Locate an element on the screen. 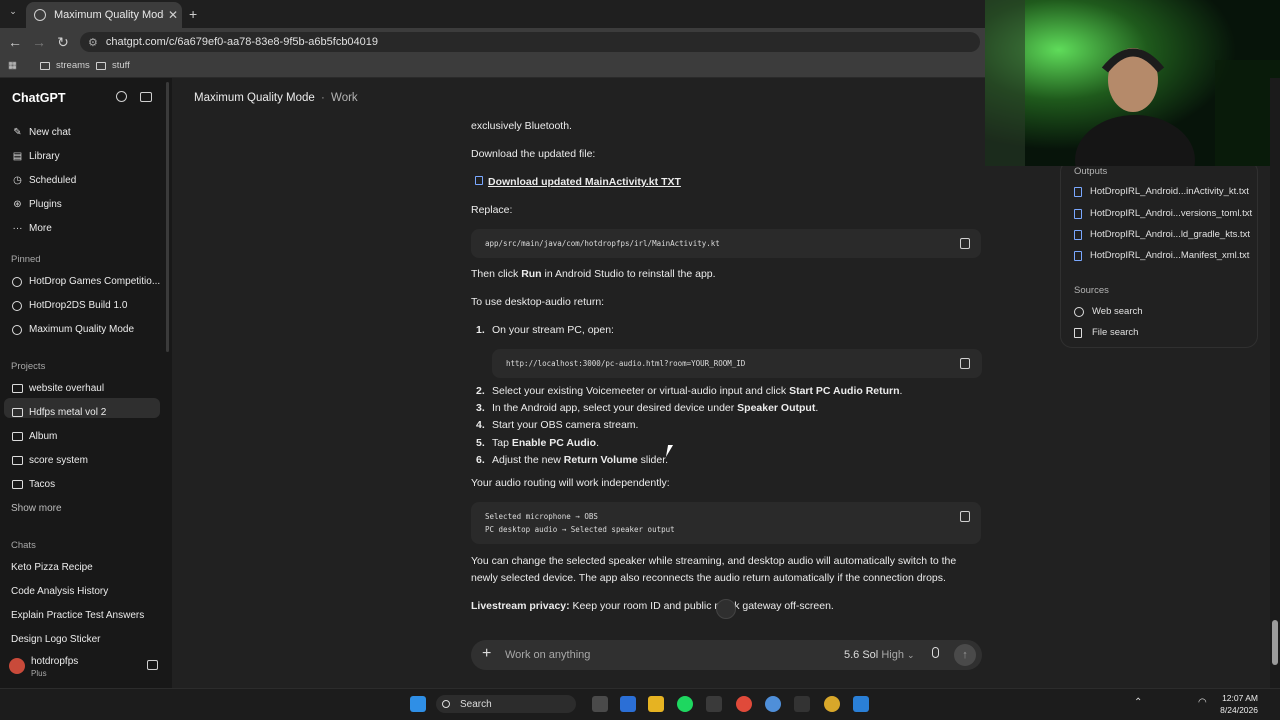 Image resolution: width=1280 pixels, height=720 pixels. notepad-icon is located at coordinates (628, 704).